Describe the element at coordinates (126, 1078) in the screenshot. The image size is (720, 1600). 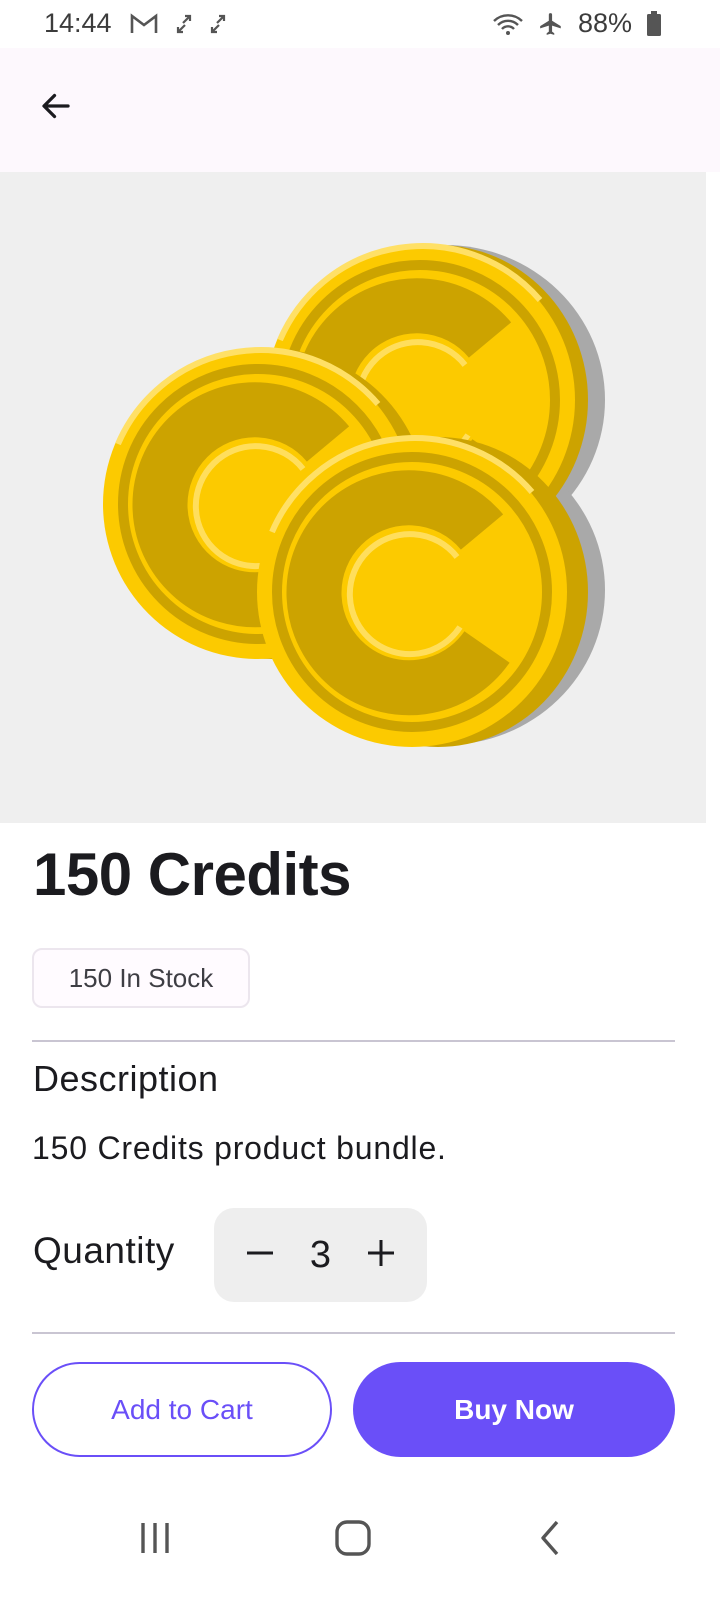
I see `description-heading: Description` at that location.